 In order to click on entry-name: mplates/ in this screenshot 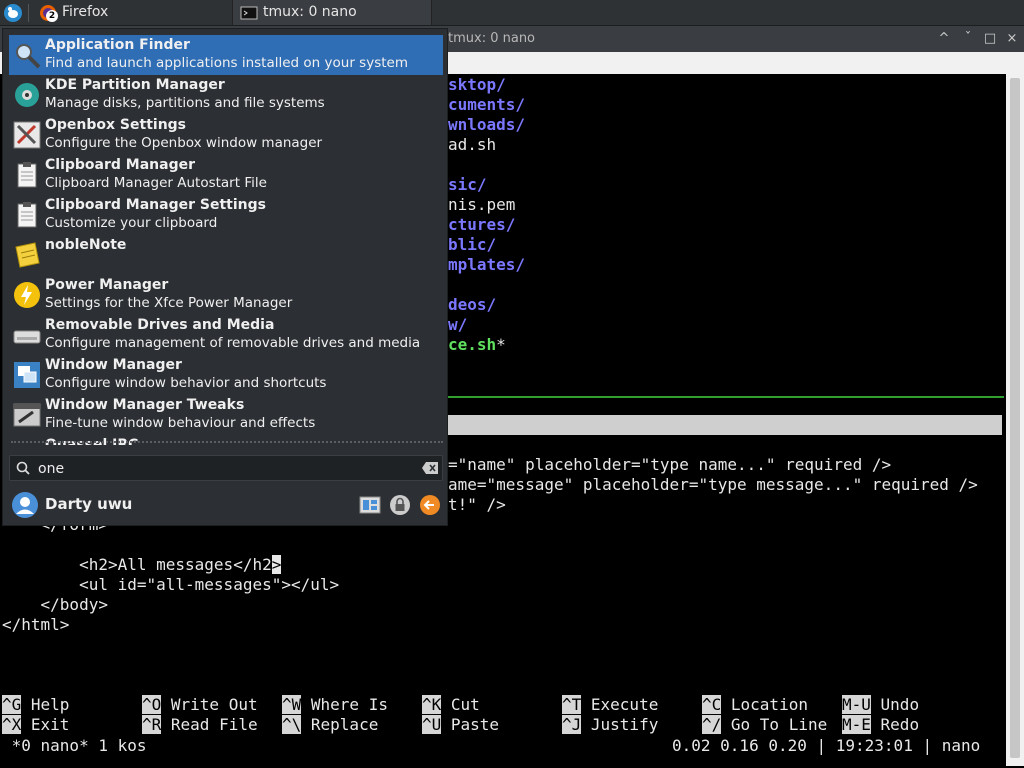, I will do `click(487, 264)`.